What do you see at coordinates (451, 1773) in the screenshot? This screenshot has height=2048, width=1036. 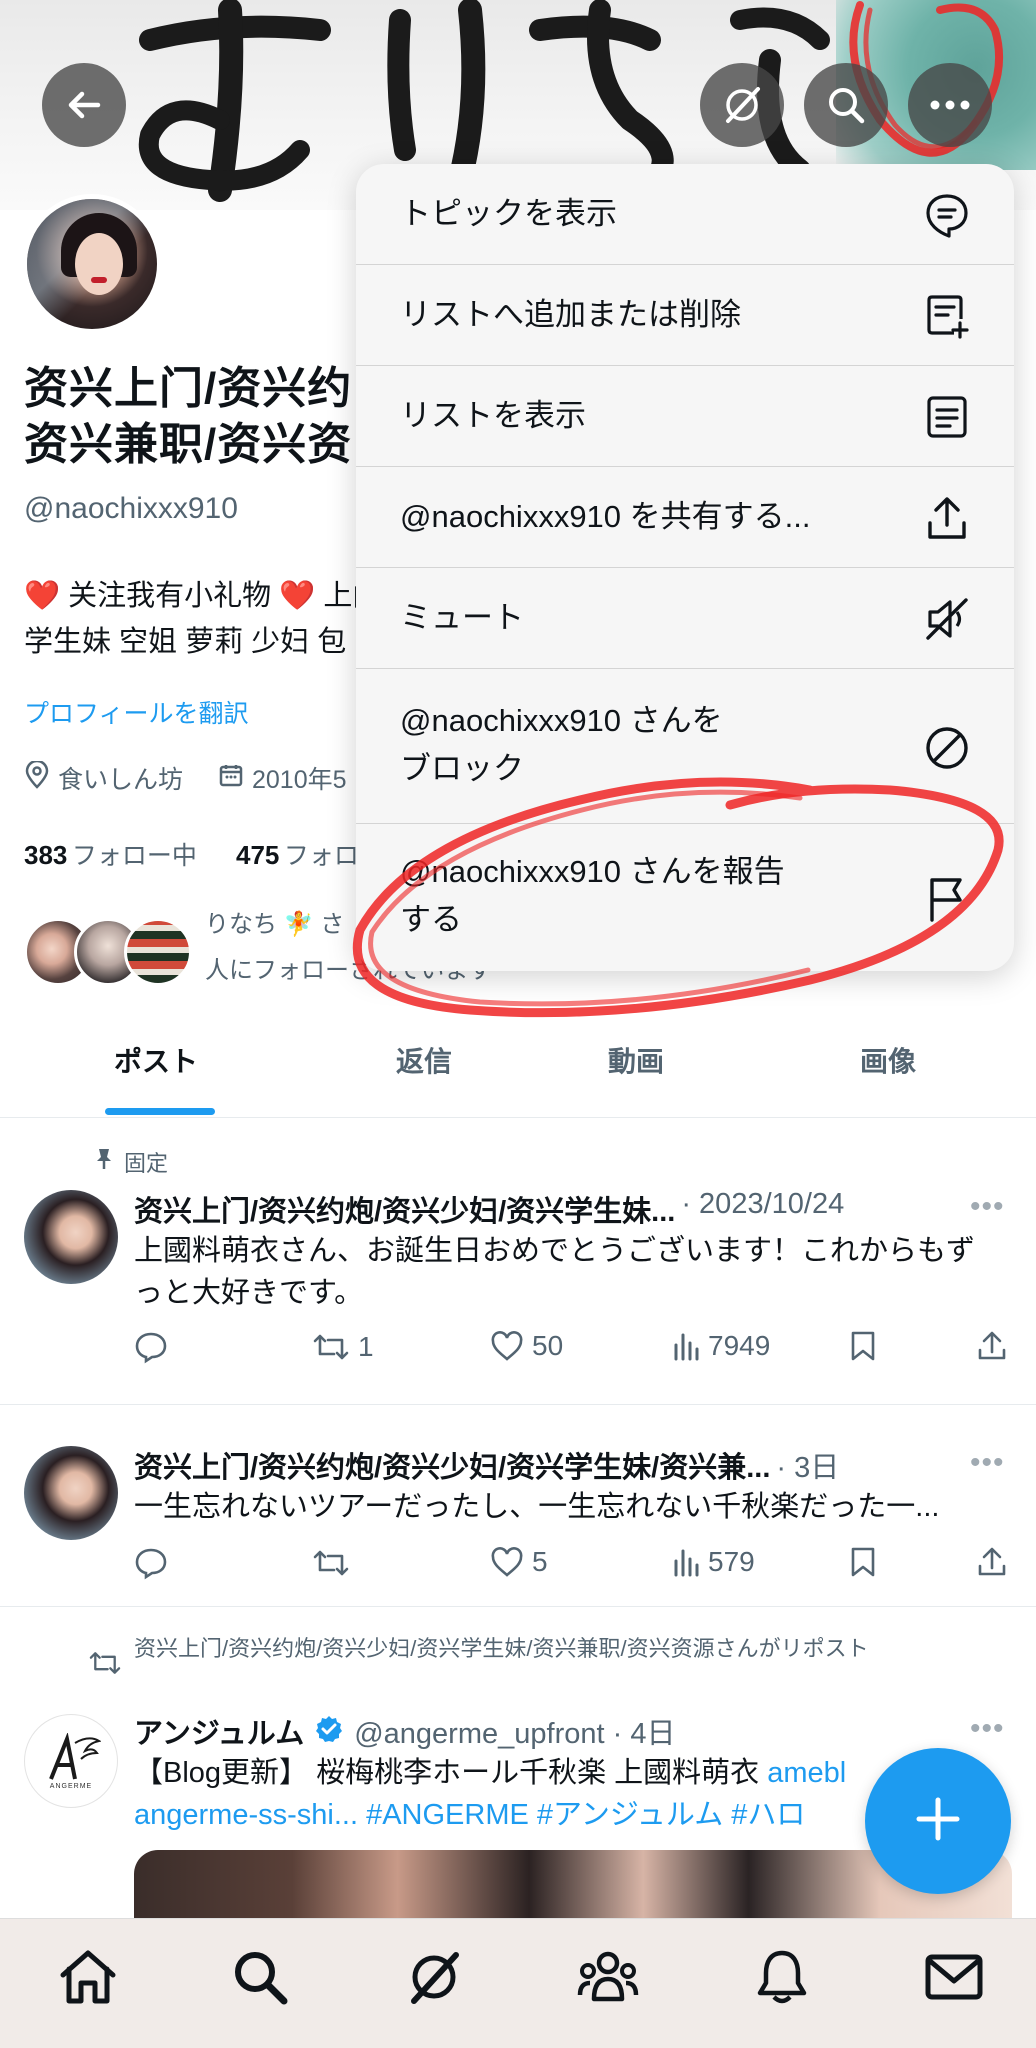 I see `post-text: 【Blog更新】 桜梅桃李ホール千秋楽 上國料萌衣` at bounding box center [451, 1773].